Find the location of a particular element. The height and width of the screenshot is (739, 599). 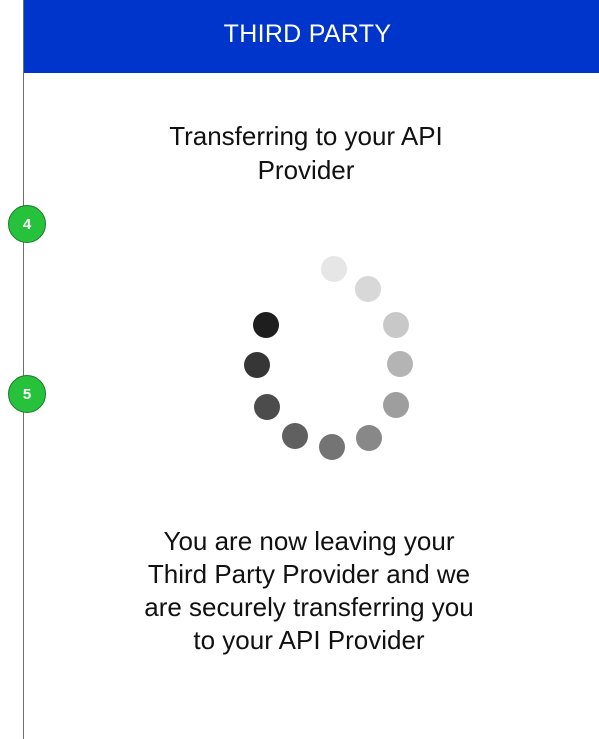

step-marker-4: 4 is located at coordinates (27, 224).